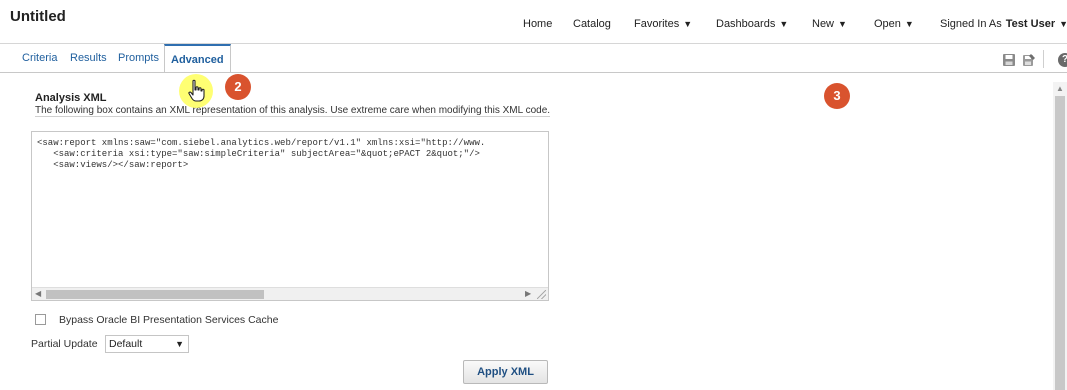 This screenshot has height=390, width=1067. Describe the element at coordinates (528, 293) in the screenshot. I see `scroll-right-icon: ▶` at that location.